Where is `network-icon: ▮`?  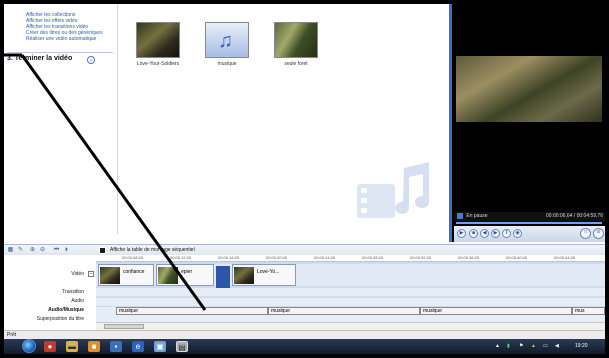
network-icon: ▮ is located at coordinates (508, 346).